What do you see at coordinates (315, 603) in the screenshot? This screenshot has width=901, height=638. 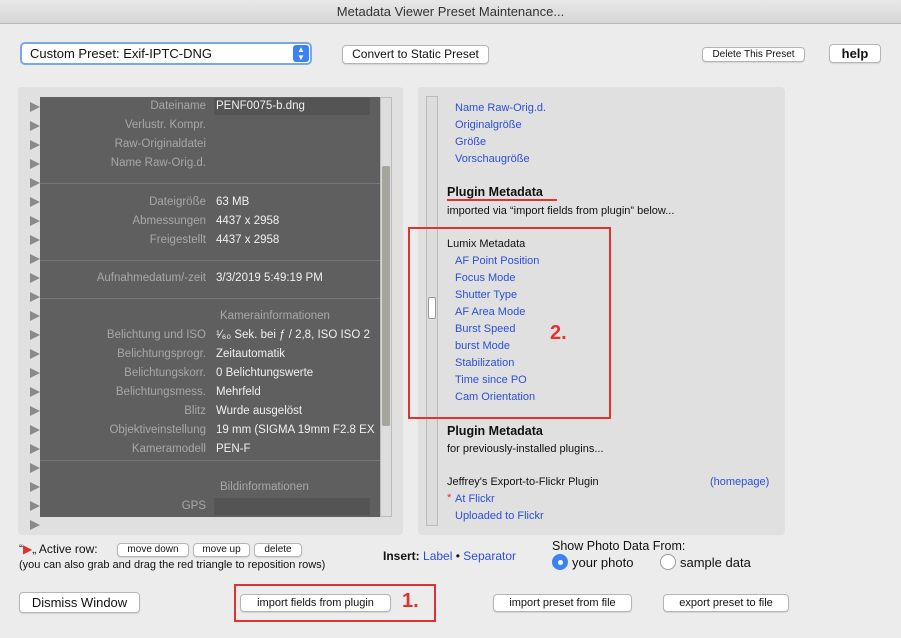 I see `import-fields-button: import fields from plugin` at bounding box center [315, 603].